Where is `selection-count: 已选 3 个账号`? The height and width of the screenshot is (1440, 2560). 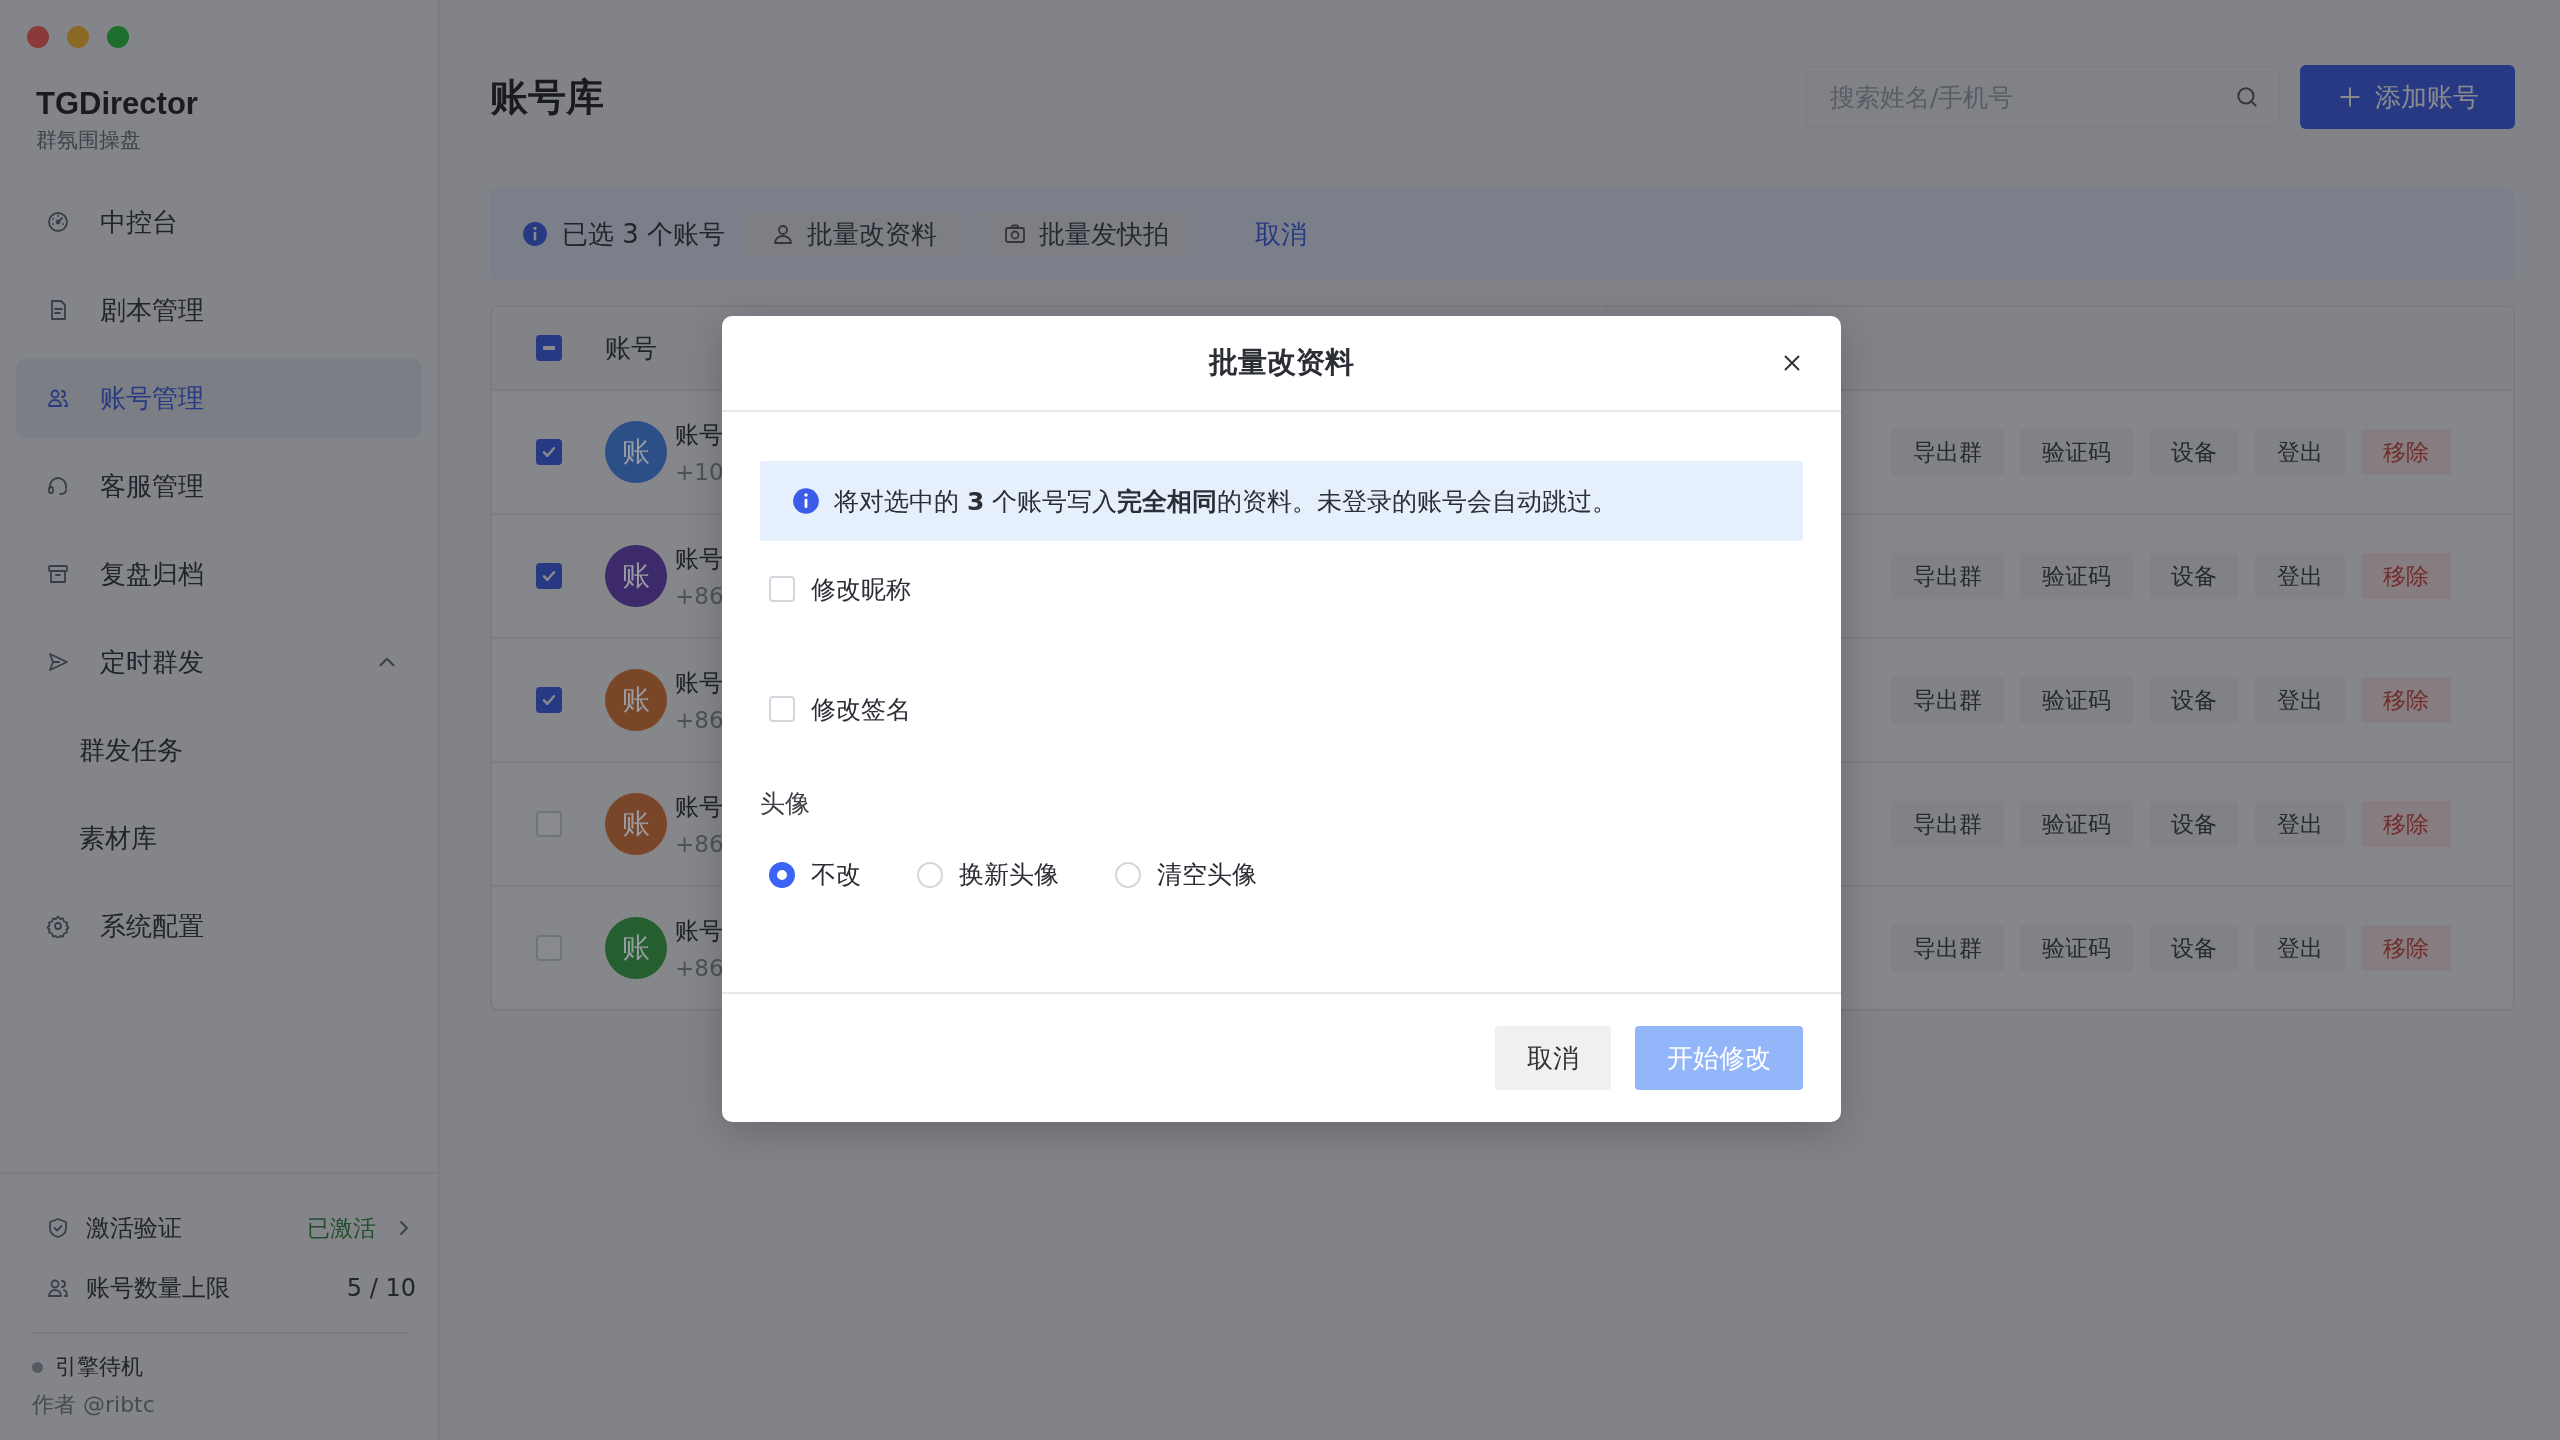 selection-count: 已选 3 个账号 is located at coordinates (644, 234).